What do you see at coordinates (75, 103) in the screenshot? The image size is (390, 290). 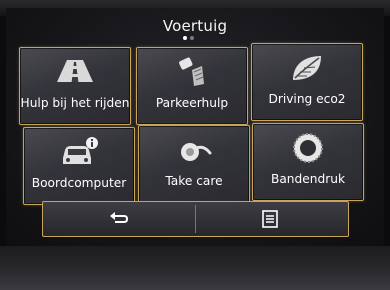 I see `tile-label: Hulp bij het rijden` at bounding box center [75, 103].